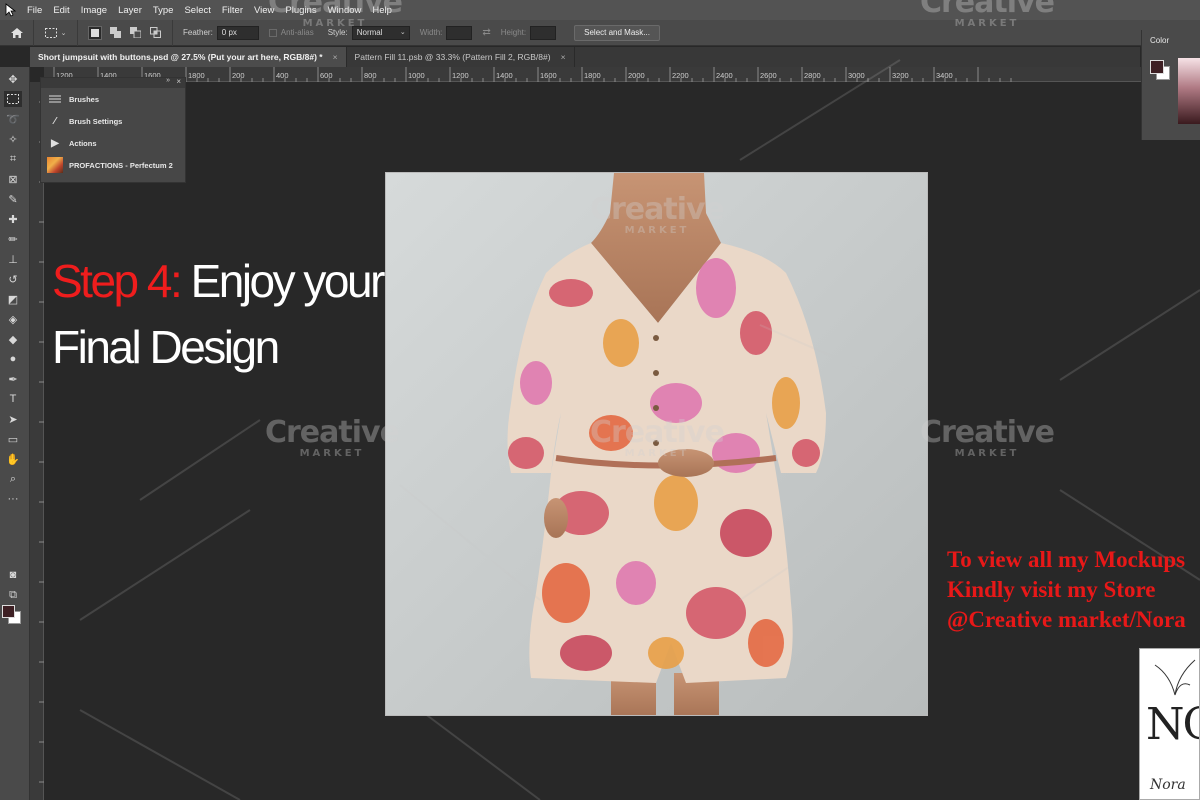 Image resolution: width=1200 pixels, height=800 pixels. Describe the element at coordinates (117, 281) in the screenshot. I see `step-number: Step 4:` at that location.